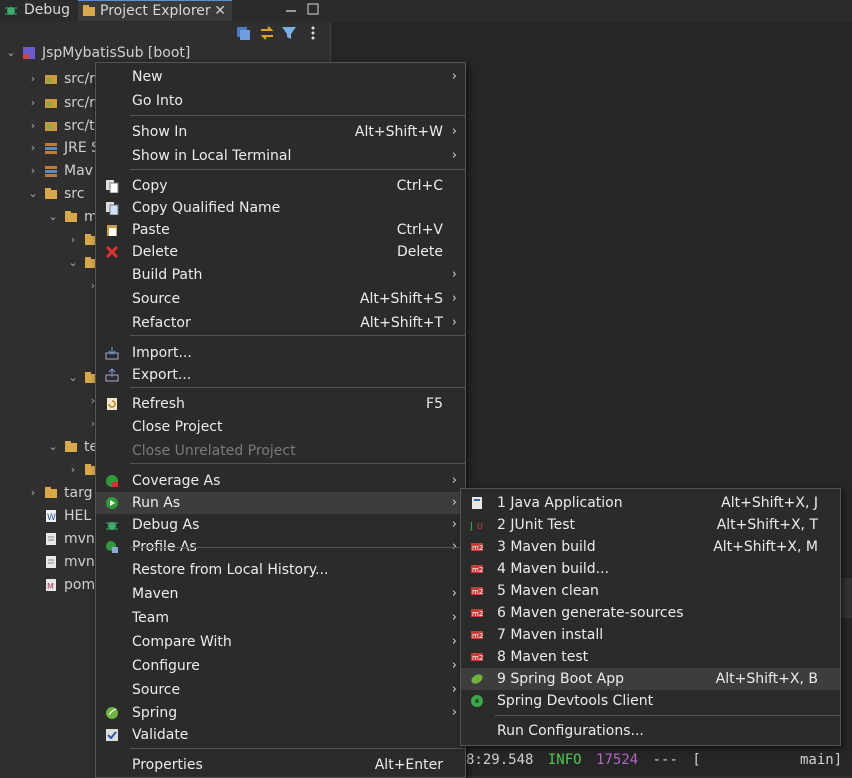 The height and width of the screenshot is (778, 852). What do you see at coordinates (561, 679) in the screenshot?
I see `menu-item-label: 9 Spring Boot App` at bounding box center [561, 679].